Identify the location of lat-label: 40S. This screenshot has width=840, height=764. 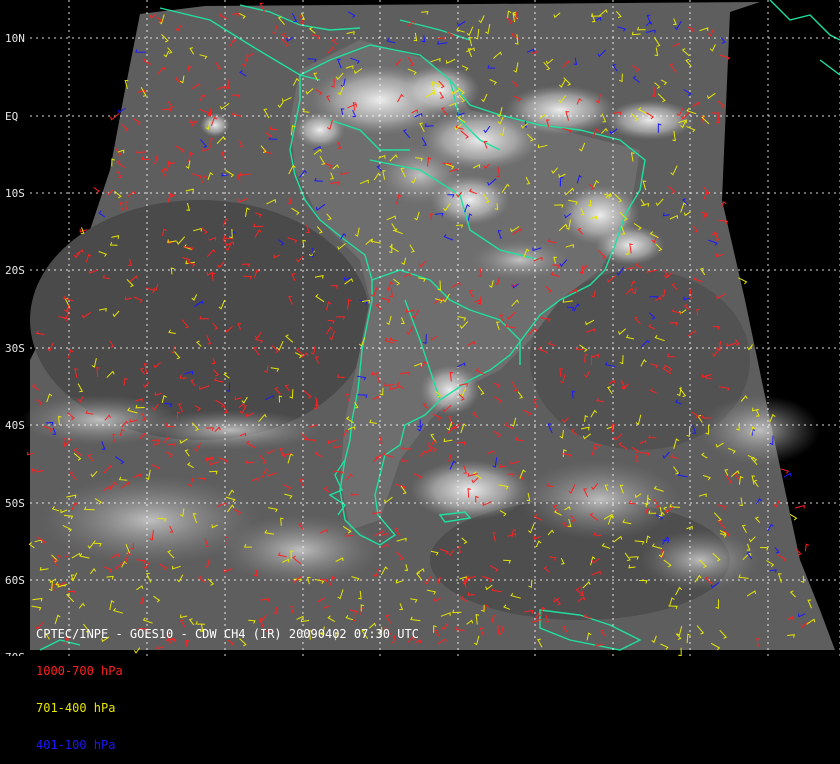
(15, 425).